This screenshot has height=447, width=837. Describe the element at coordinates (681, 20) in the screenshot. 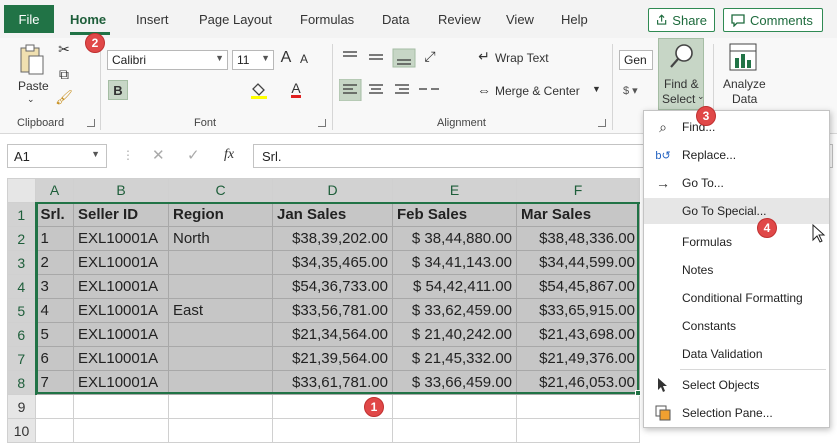

I see `share-button: Share` at that location.